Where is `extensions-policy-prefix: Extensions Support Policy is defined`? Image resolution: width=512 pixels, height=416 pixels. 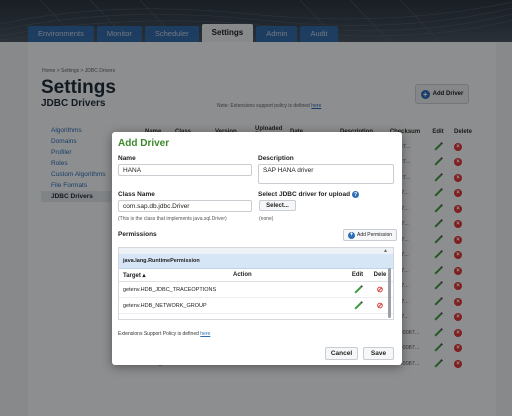 extensions-policy-prefix: Extensions Support Policy is defined is located at coordinates (158, 334).